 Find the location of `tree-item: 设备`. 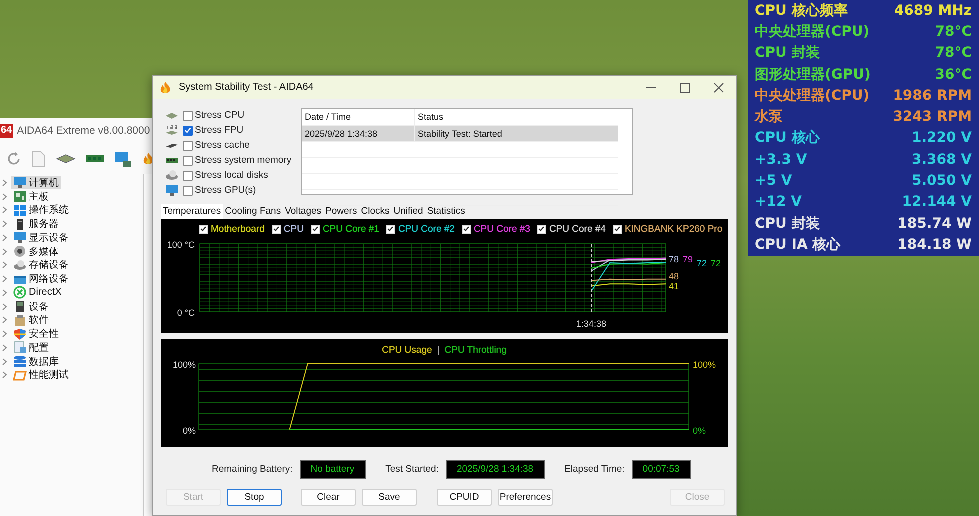

tree-item: 设备 is located at coordinates (31, 307).